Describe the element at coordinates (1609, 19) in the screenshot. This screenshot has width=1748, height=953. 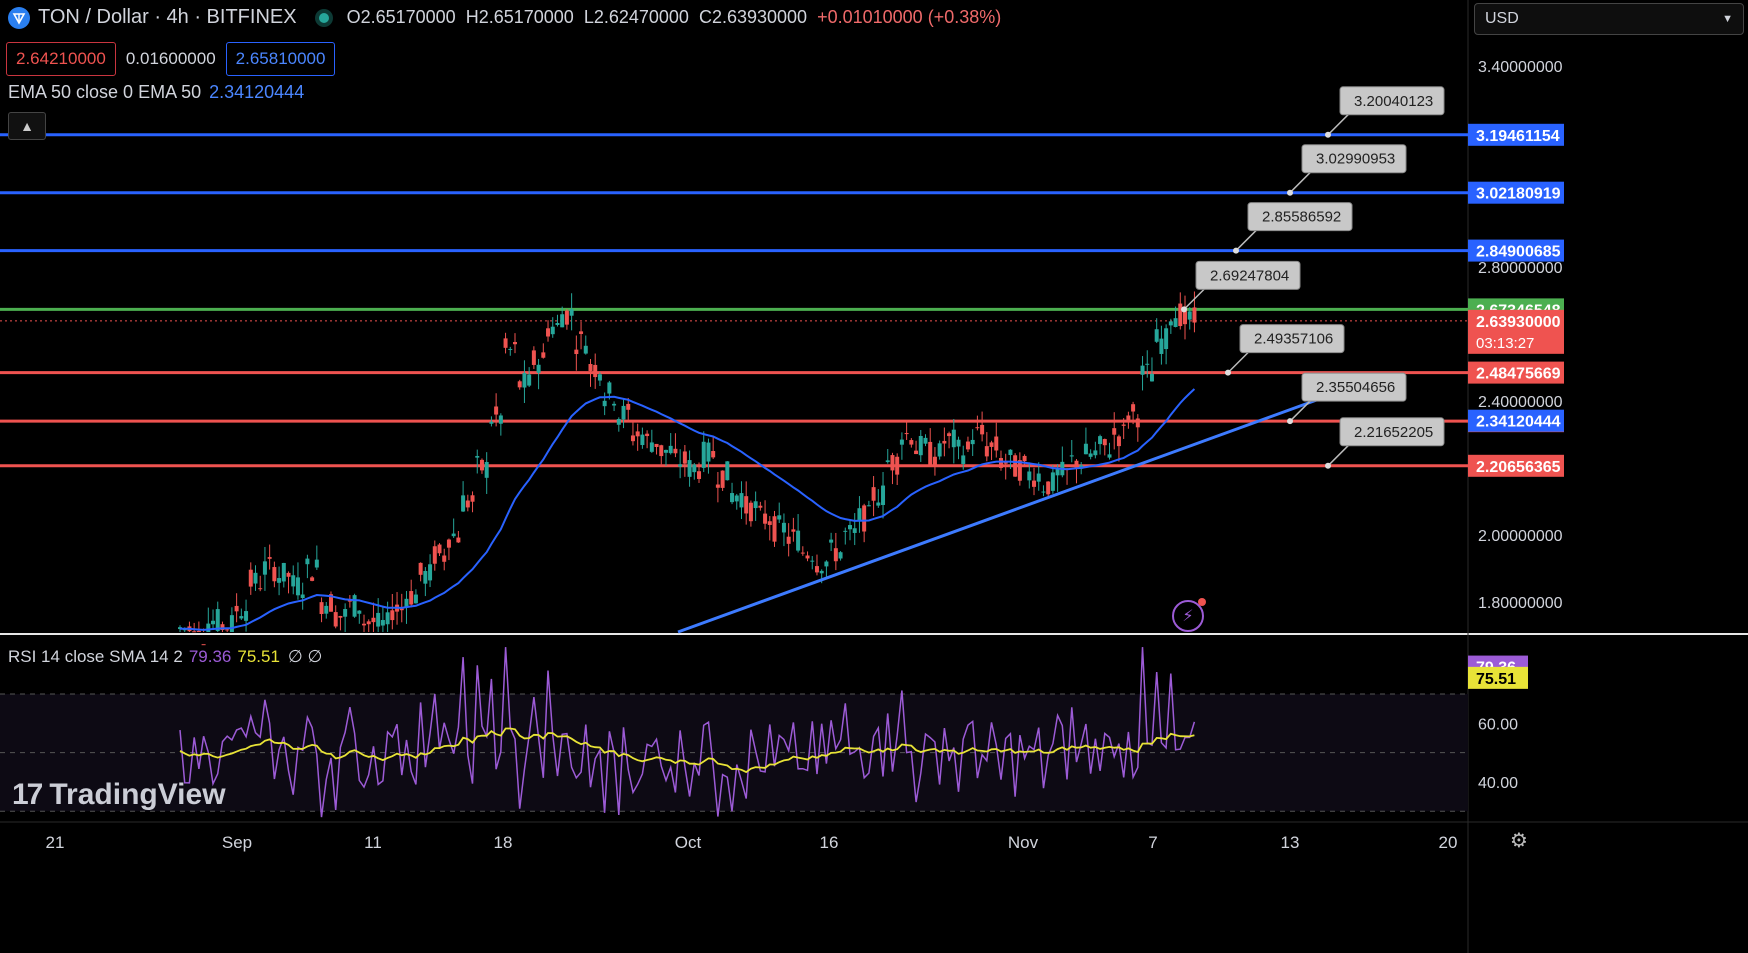
I see `currency-select: USD ▼` at that location.